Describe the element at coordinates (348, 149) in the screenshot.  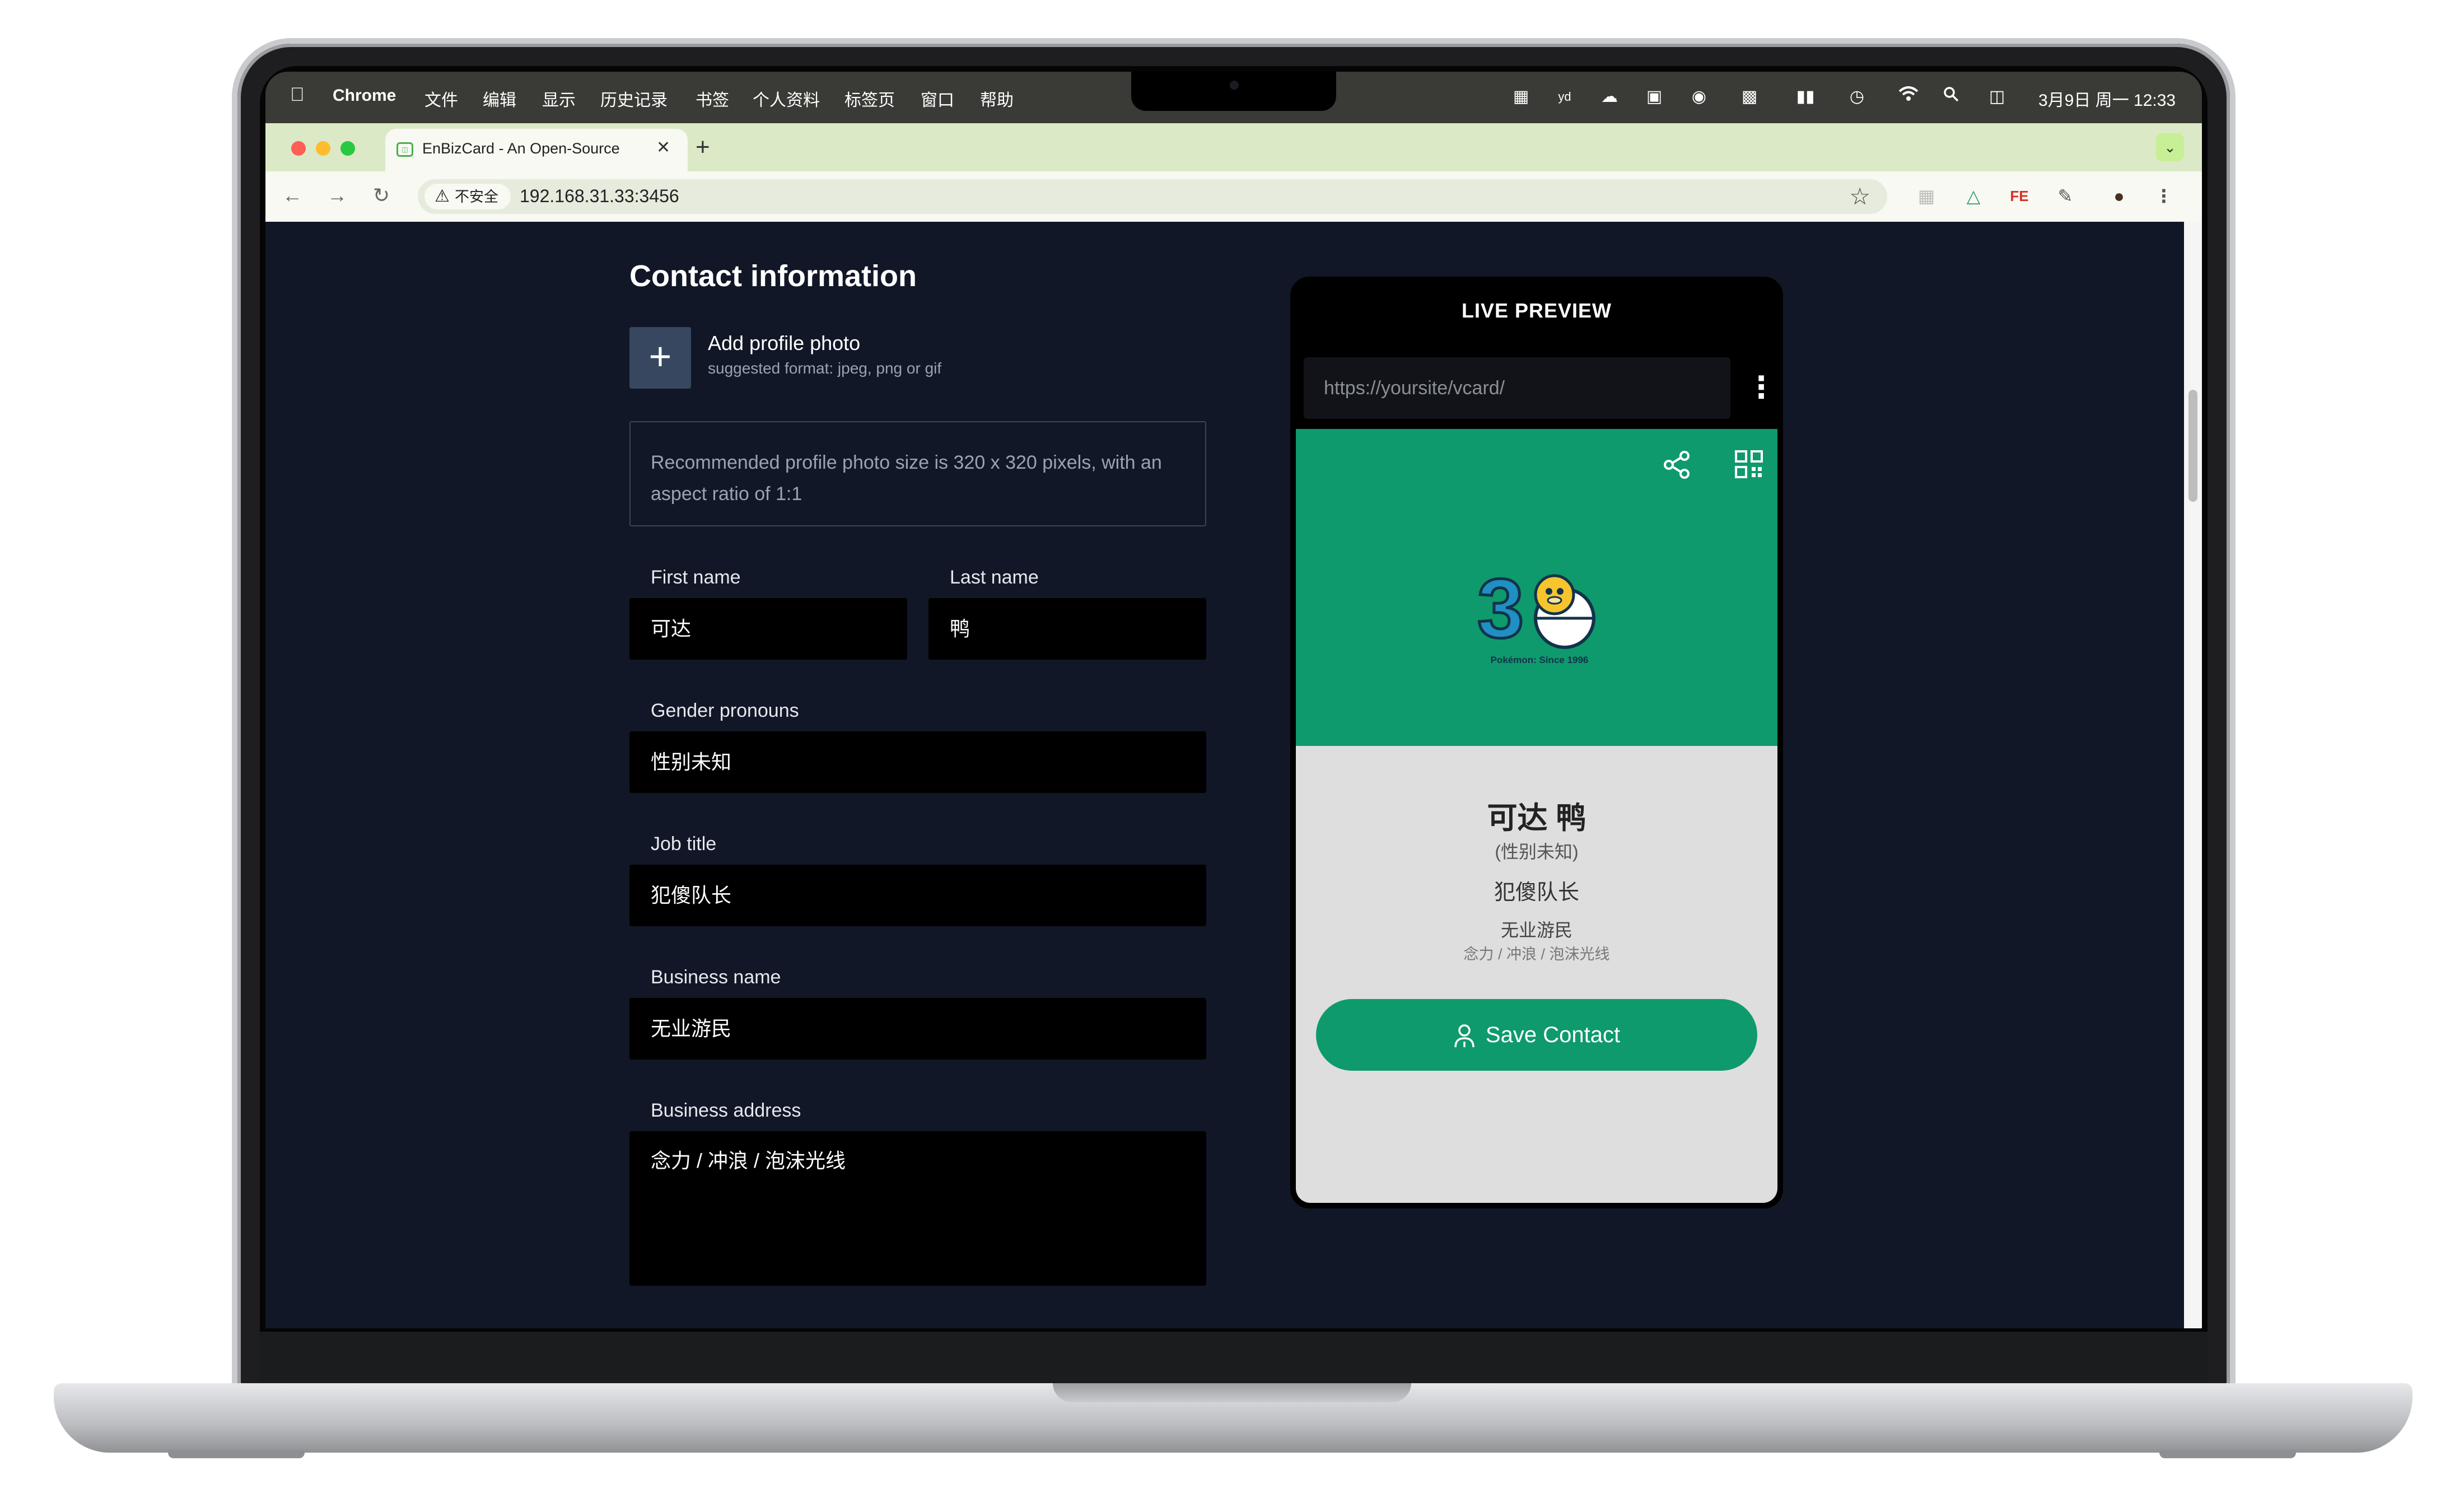
I see `zoom-window-button` at that location.